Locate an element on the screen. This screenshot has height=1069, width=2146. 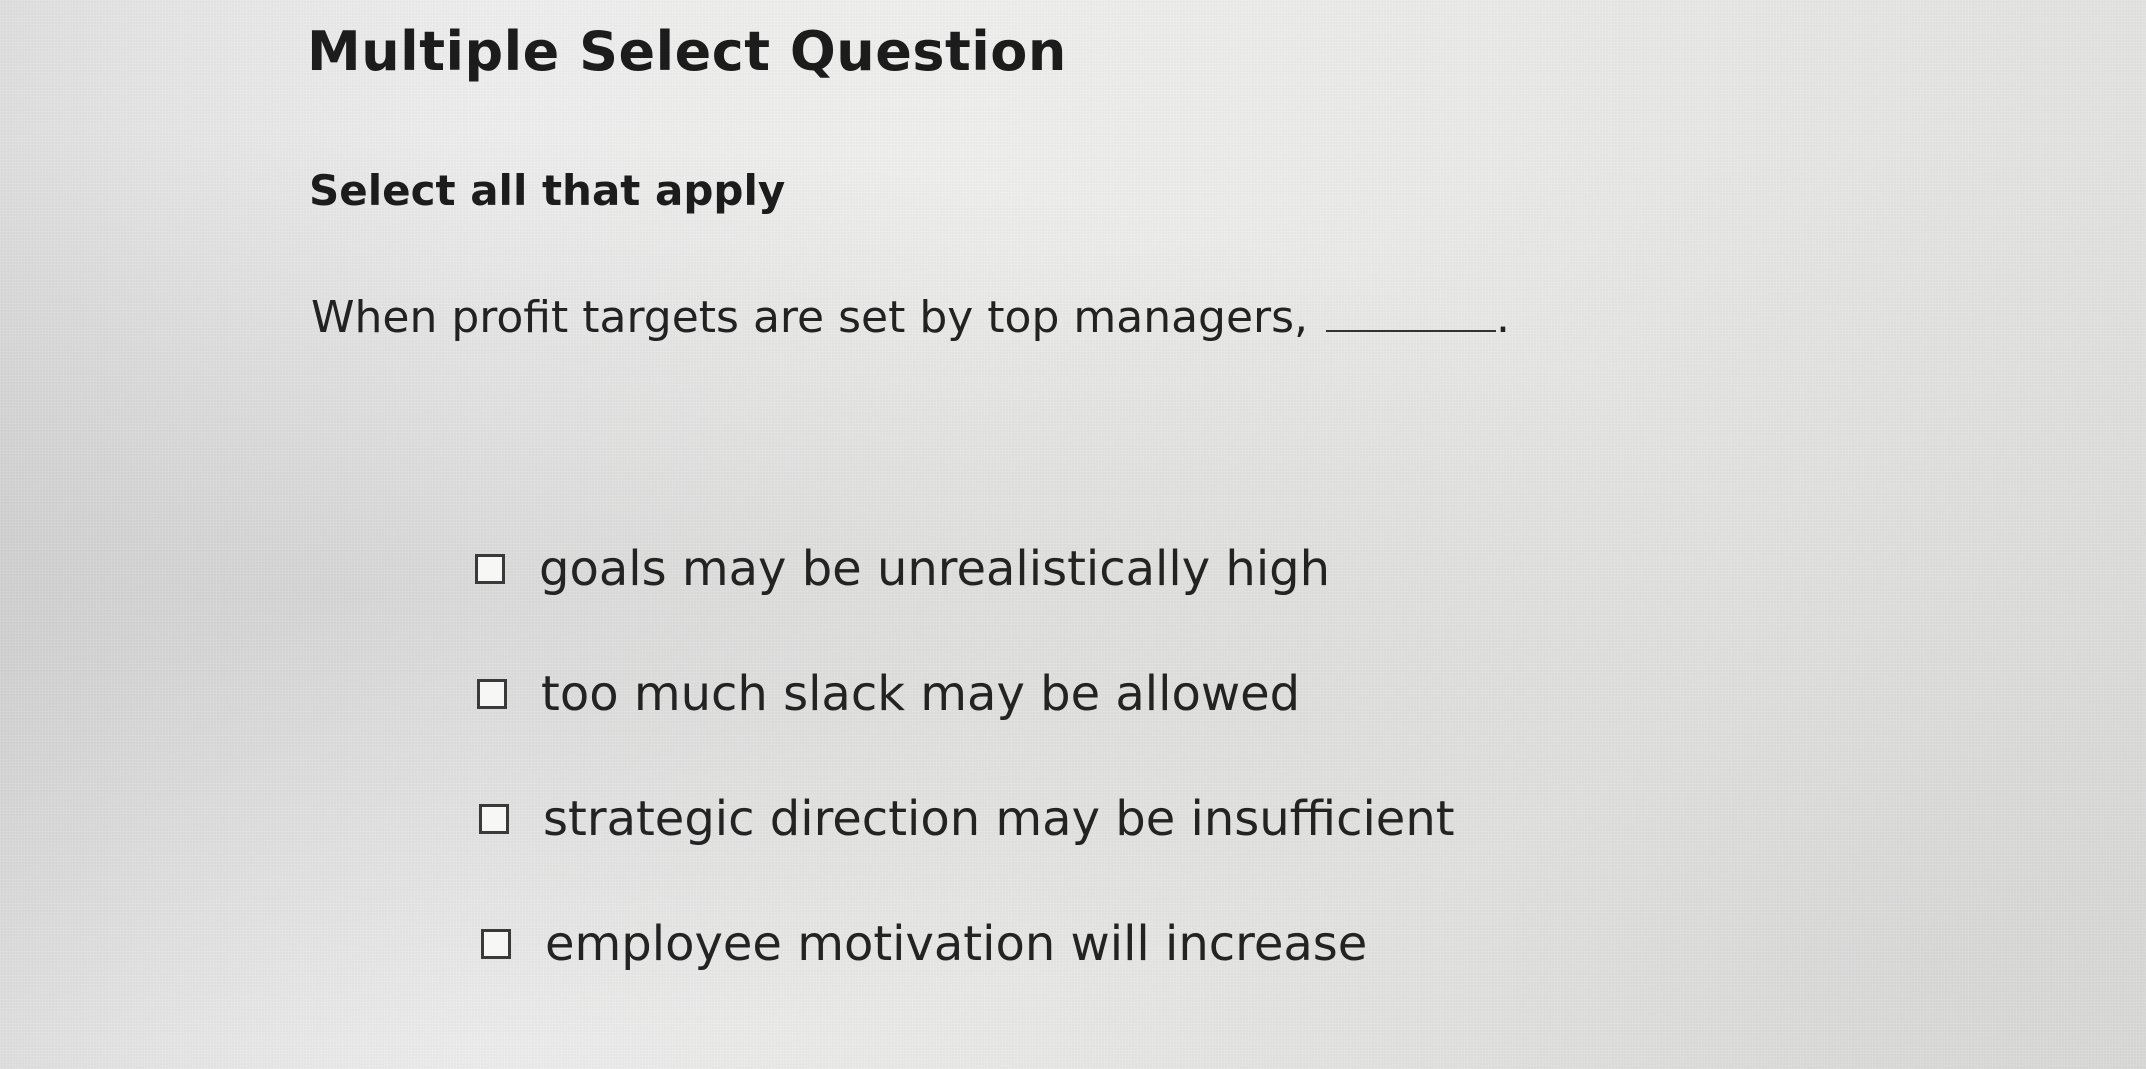
answer-option-label: employee motivation will increase is located at coordinates (956, 944).